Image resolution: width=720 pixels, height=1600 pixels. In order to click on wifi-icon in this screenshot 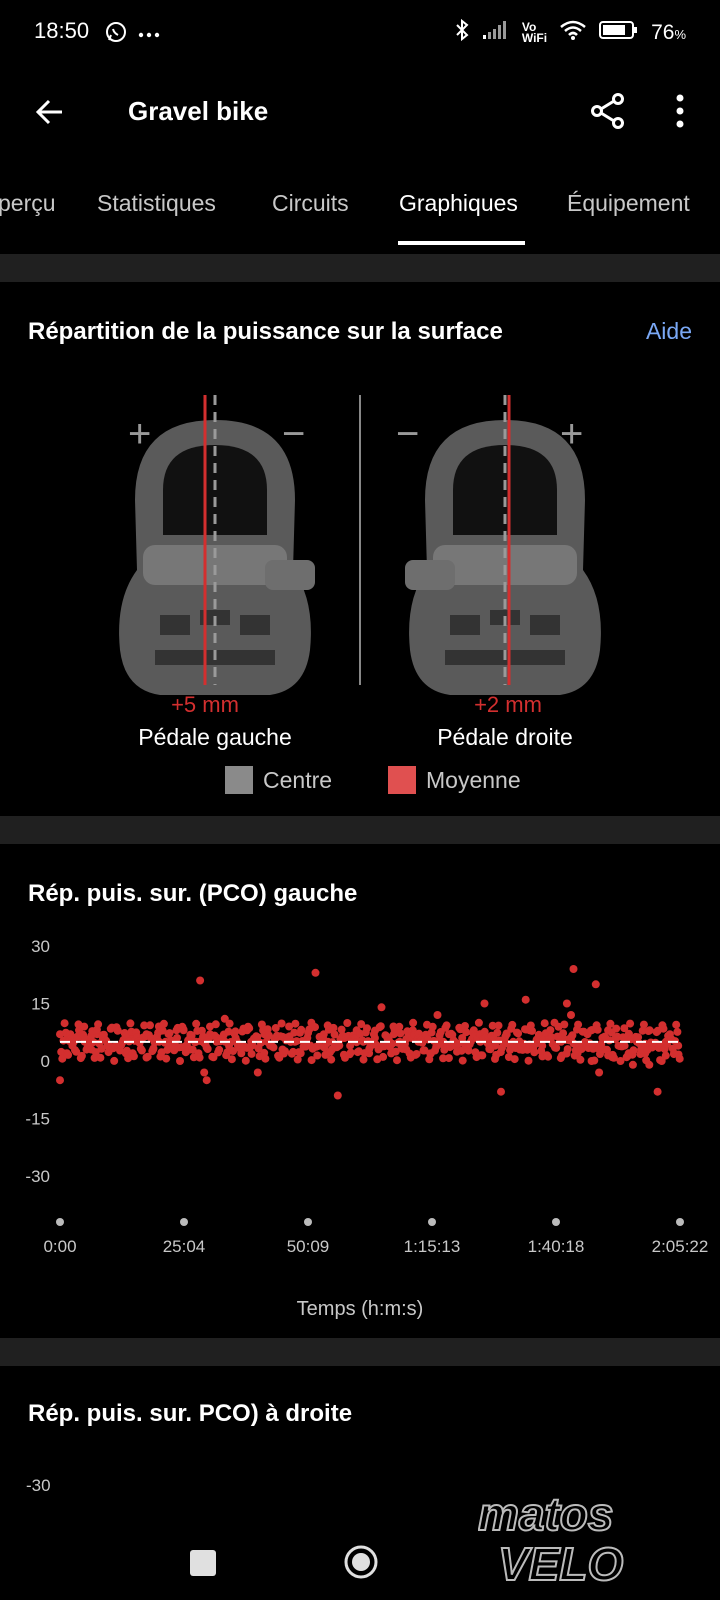, I will do `click(573, 32)`.